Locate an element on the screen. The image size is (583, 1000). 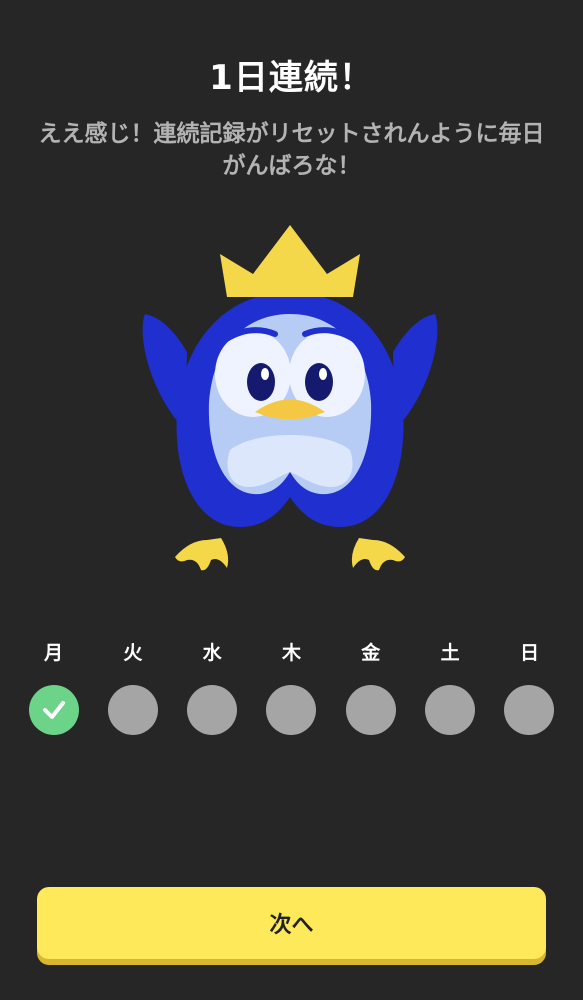
day-thursday: 木 is located at coordinates (291, 686).